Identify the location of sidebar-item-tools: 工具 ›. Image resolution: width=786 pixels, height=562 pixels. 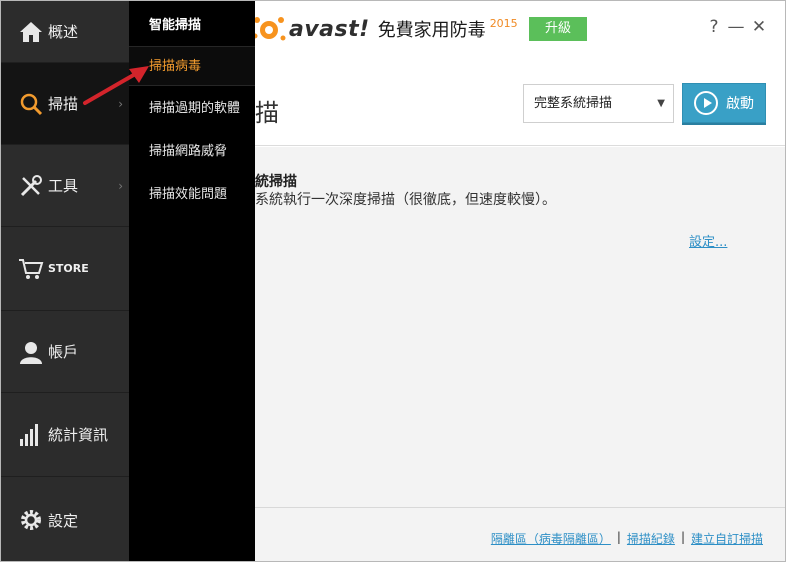
(65, 186).